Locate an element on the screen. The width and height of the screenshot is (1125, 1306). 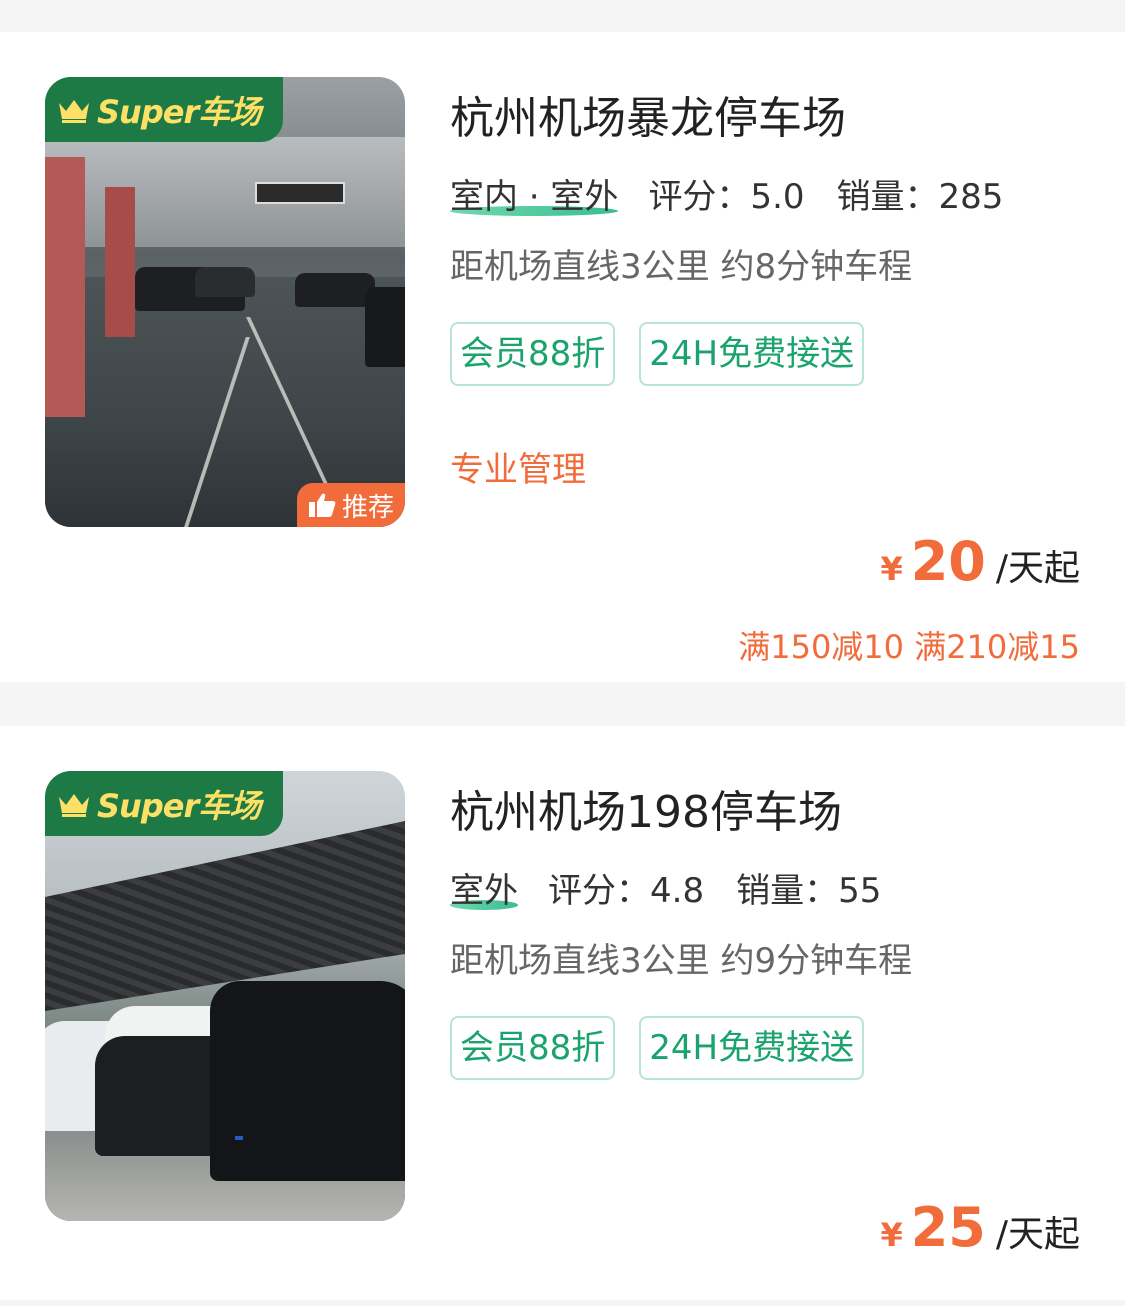
discount-info: 满150减10 满210减15 is located at coordinates (909, 647).